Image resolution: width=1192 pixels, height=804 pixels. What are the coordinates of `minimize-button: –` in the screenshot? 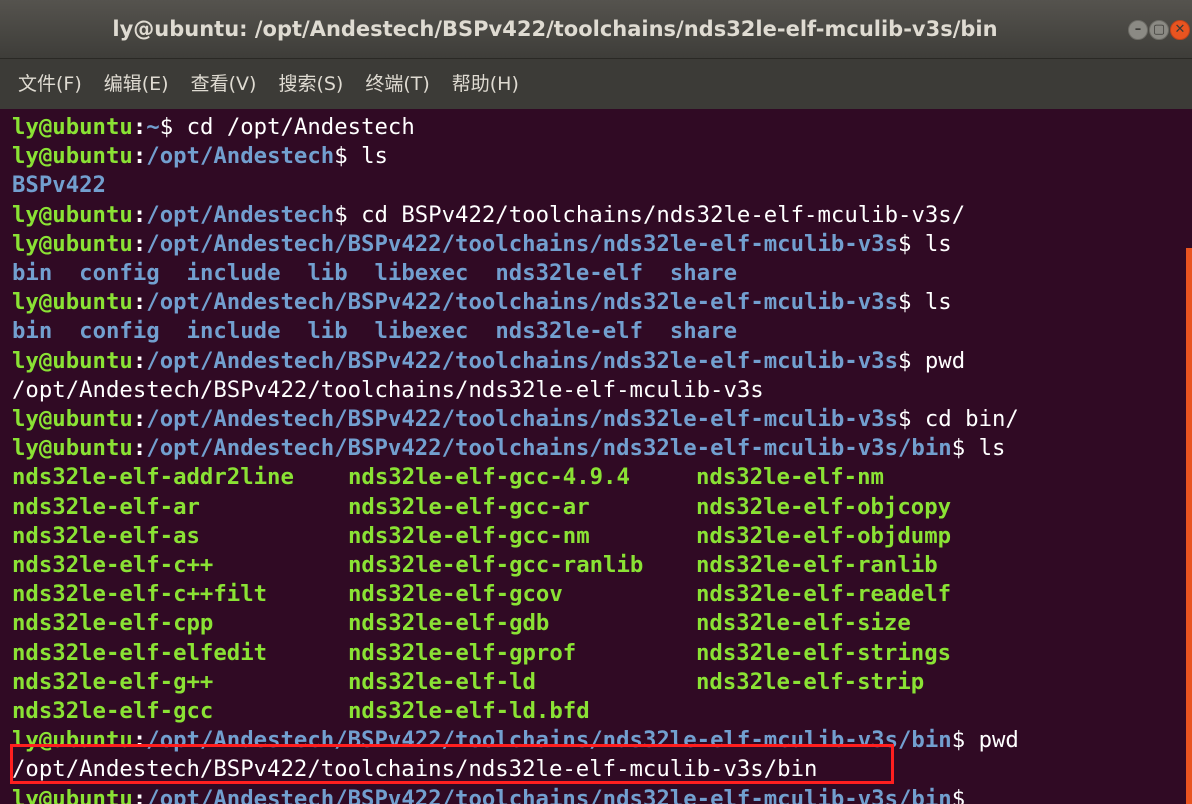 It's located at (1138, 30).